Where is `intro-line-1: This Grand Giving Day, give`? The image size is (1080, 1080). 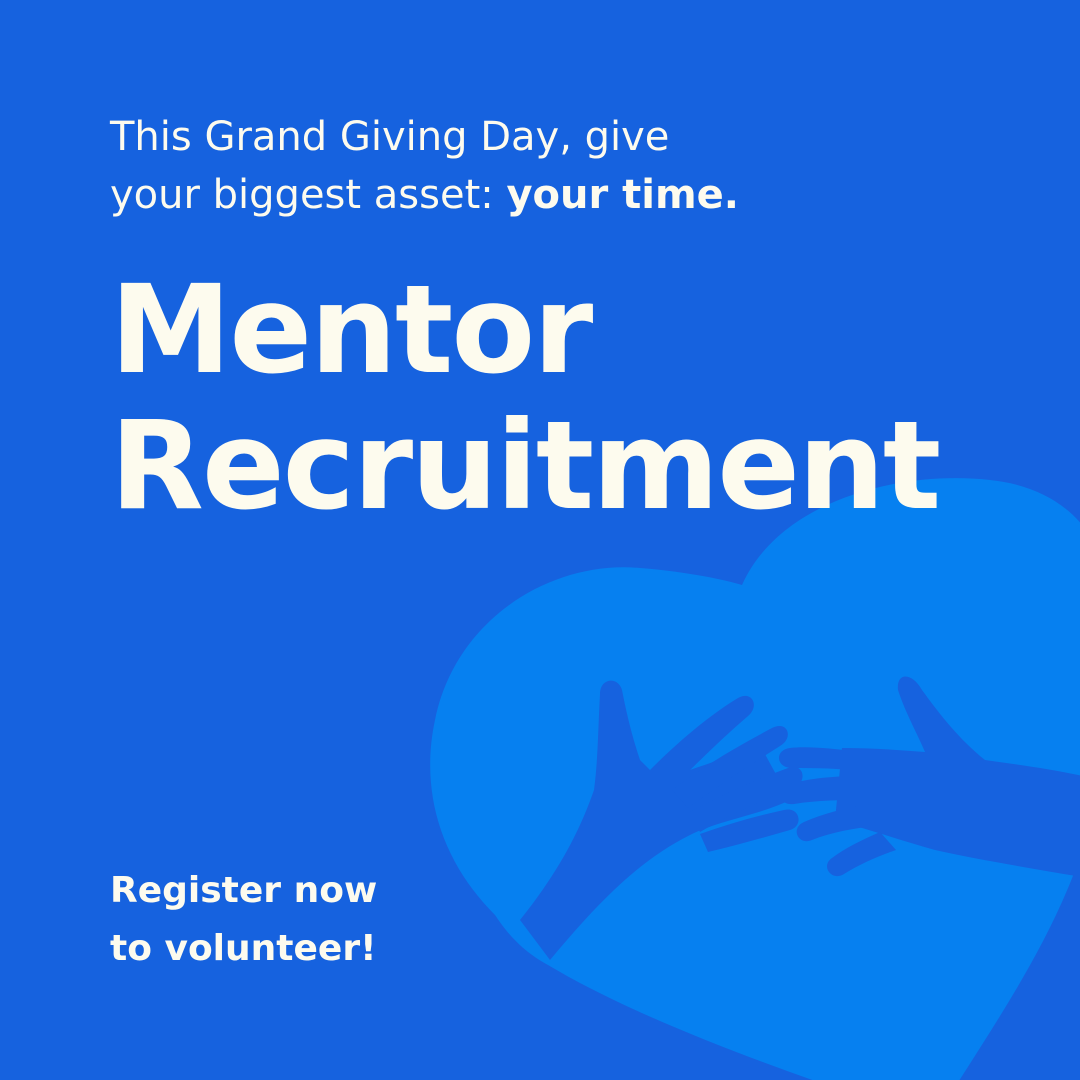
intro-line-1: This Grand Giving Day, give is located at coordinates (390, 137).